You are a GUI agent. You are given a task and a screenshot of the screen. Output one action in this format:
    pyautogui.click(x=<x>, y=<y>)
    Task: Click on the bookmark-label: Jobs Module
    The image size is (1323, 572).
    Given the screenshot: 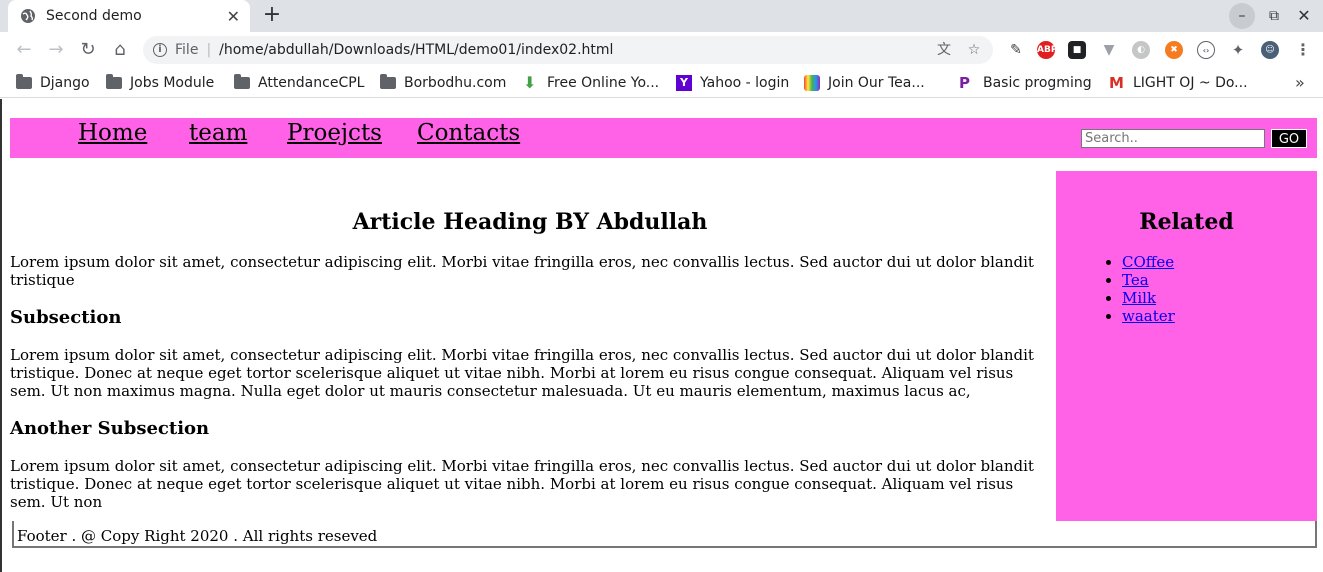 What is the action you would take?
    pyautogui.click(x=172, y=83)
    